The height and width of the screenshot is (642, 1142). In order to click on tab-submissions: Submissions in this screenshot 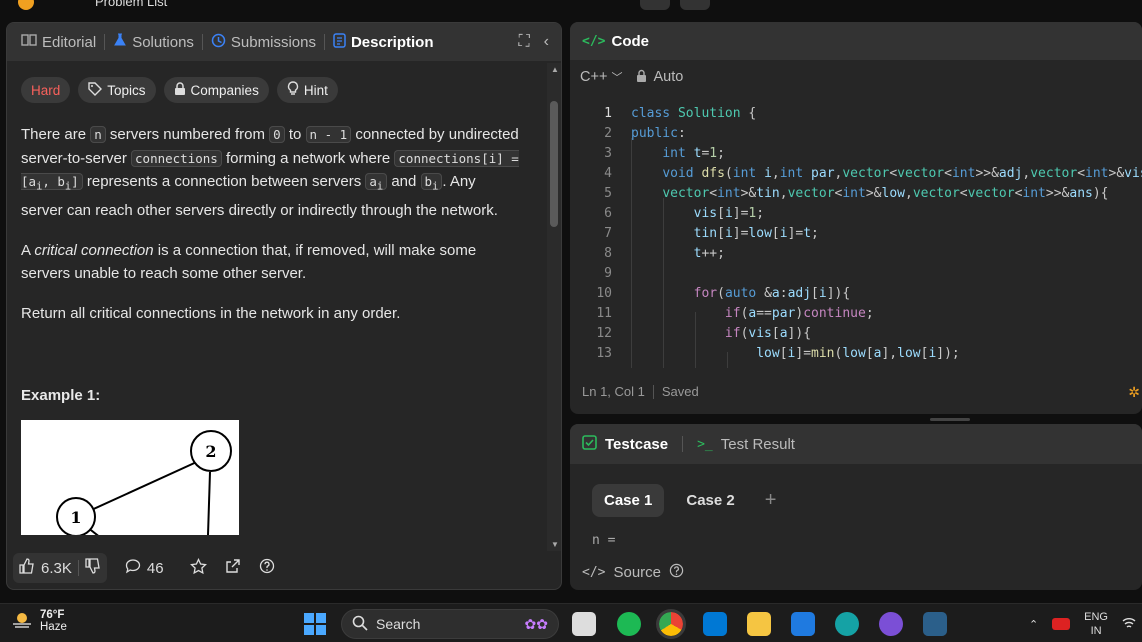, I will do `click(263, 42)`.